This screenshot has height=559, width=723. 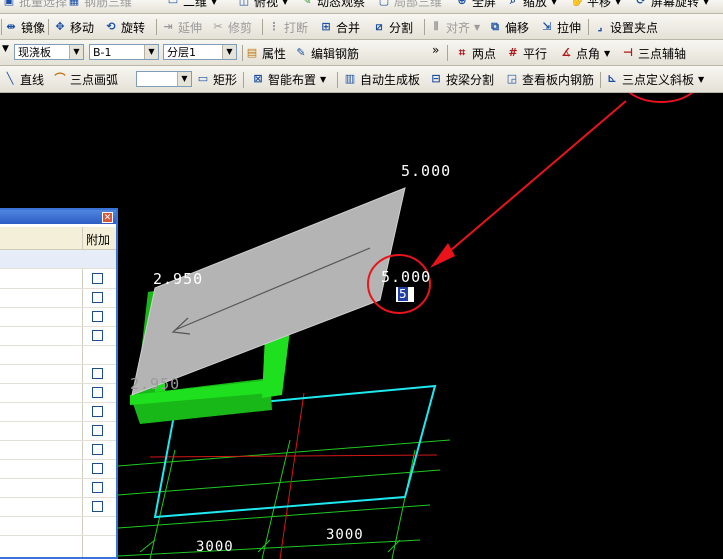 What do you see at coordinates (200, 52) in the screenshot?
I see `layer-select: 分层1 ▼` at bounding box center [200, 52].